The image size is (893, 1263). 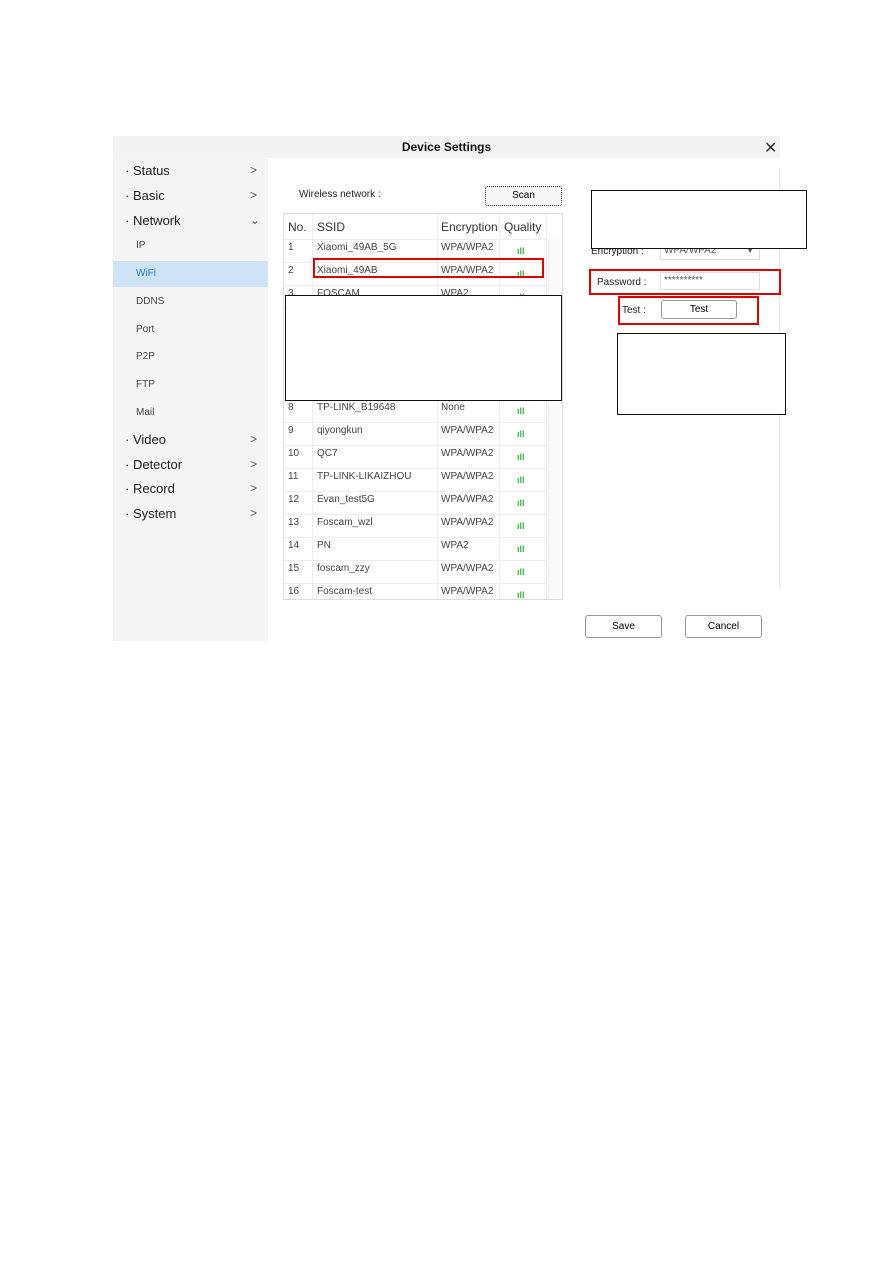 What do you see at coordinates (294, 522) in the screenshot?
I see `row-number: 13` at bounding box center [294, 522].